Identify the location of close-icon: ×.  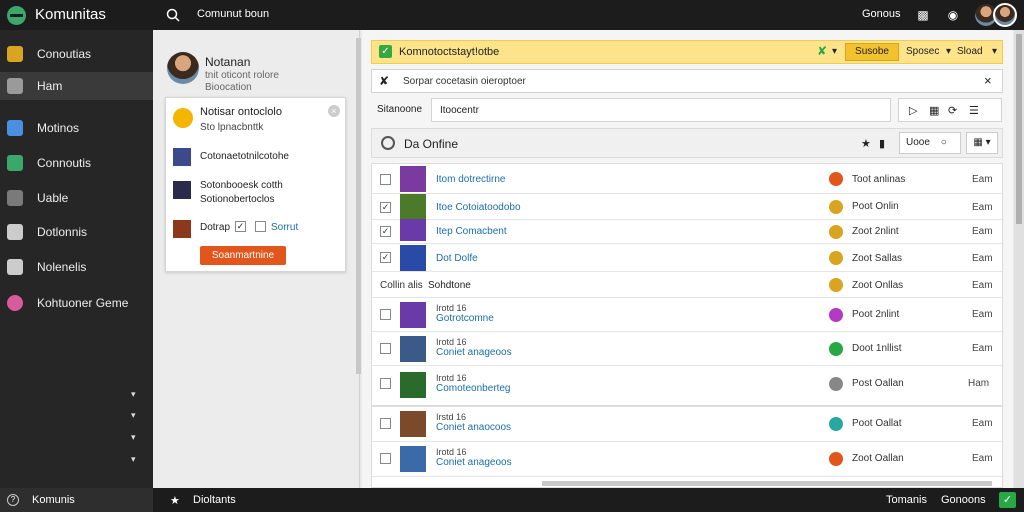
(334, 111).